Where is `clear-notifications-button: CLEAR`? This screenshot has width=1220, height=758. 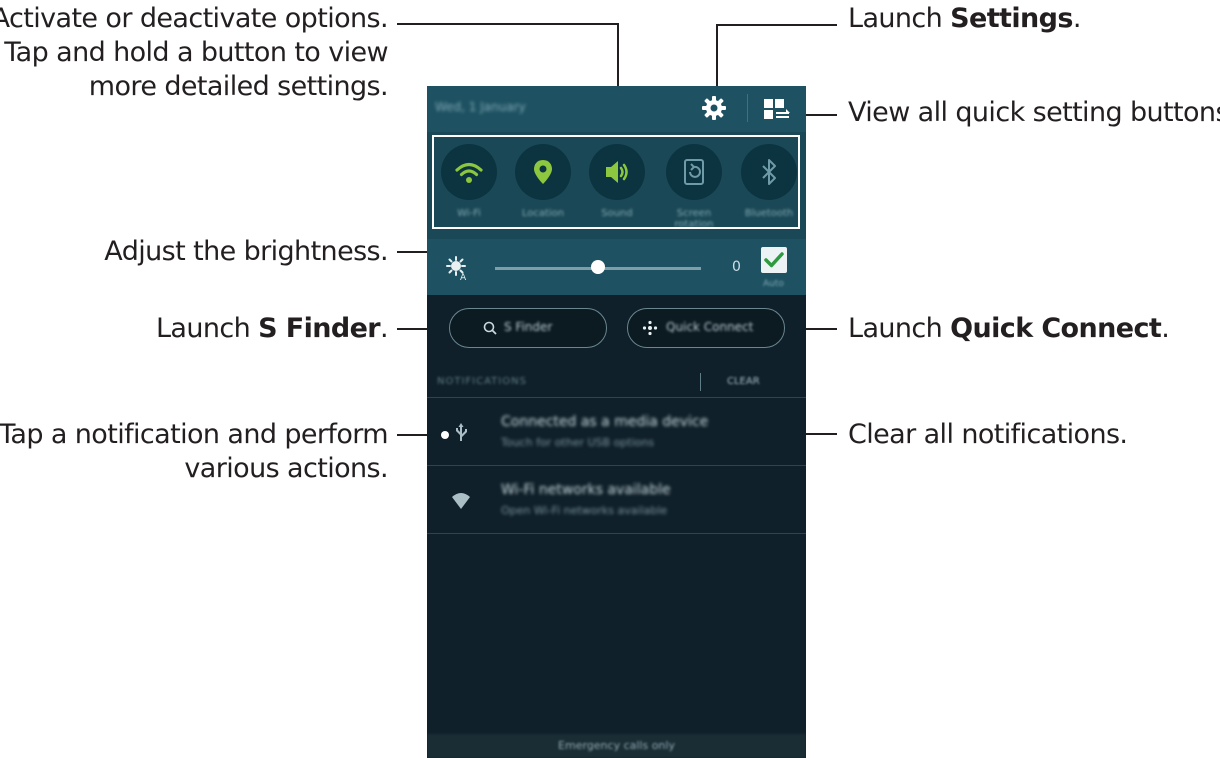
clear-notifications-button: CLEAR is located at coordinates (743, 381).